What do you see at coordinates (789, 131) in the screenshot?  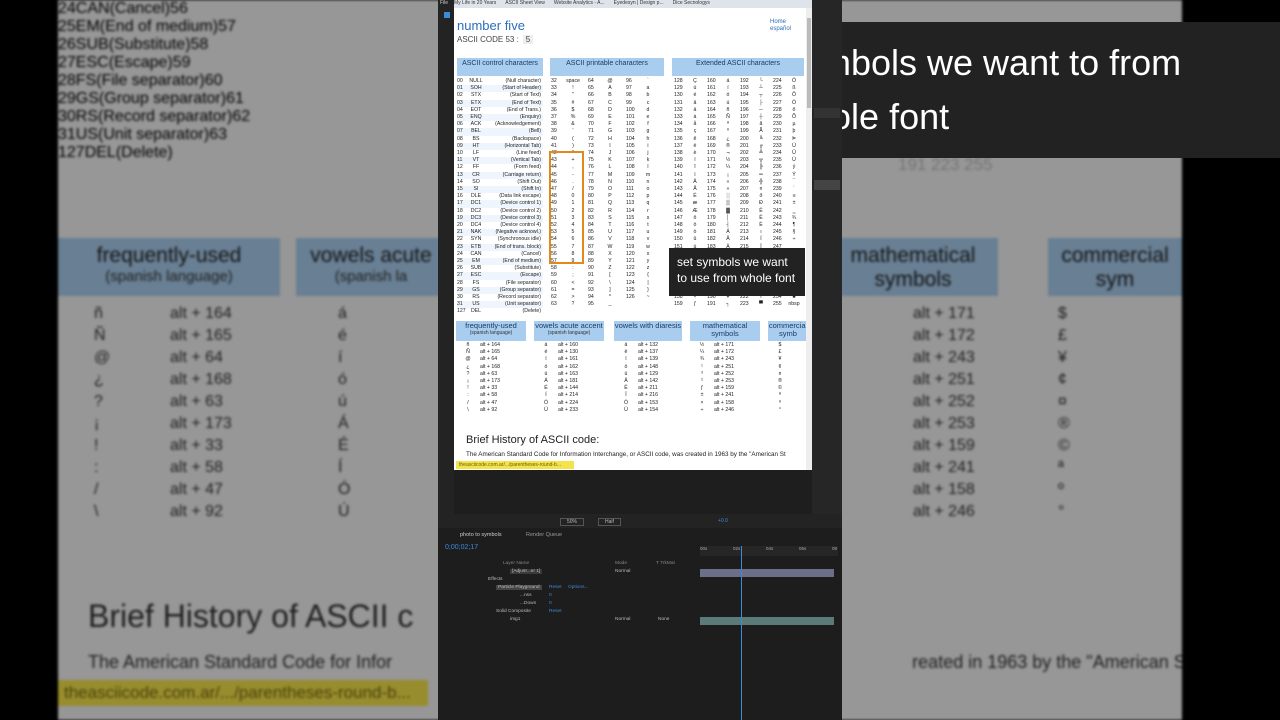 I see `extended-cell: 231 þ` at bounding box center [789, 131].